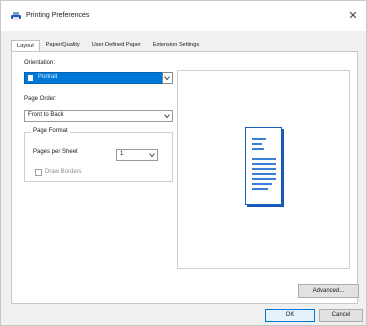  What do you see at coordinates (55, 152) in the screenshot?
I see `pages-per-sheet-label: Pages per Sheet` at bounding box center [55, 152].